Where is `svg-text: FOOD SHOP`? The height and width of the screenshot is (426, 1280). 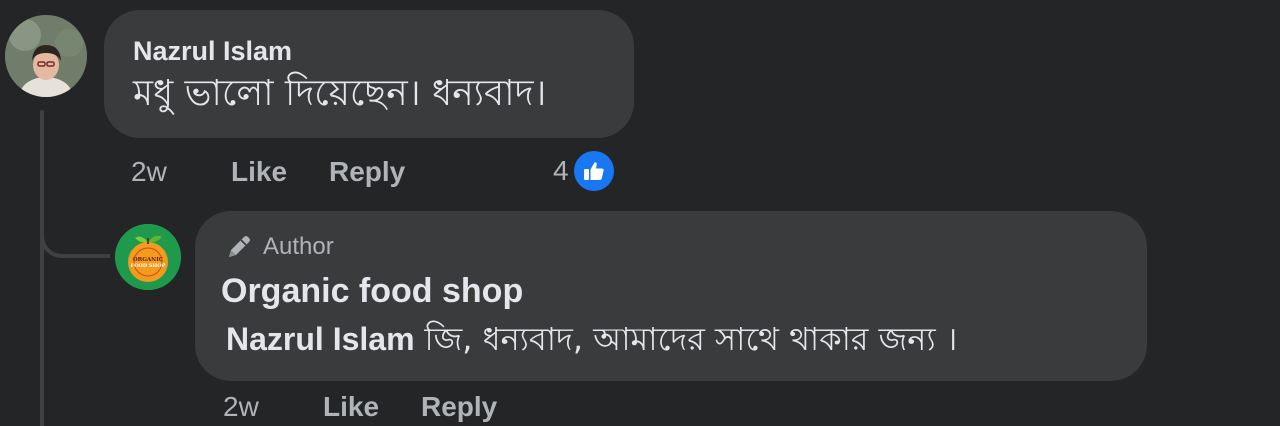 svg-text: FOOD SHOP is located at coordinates (148, 266).